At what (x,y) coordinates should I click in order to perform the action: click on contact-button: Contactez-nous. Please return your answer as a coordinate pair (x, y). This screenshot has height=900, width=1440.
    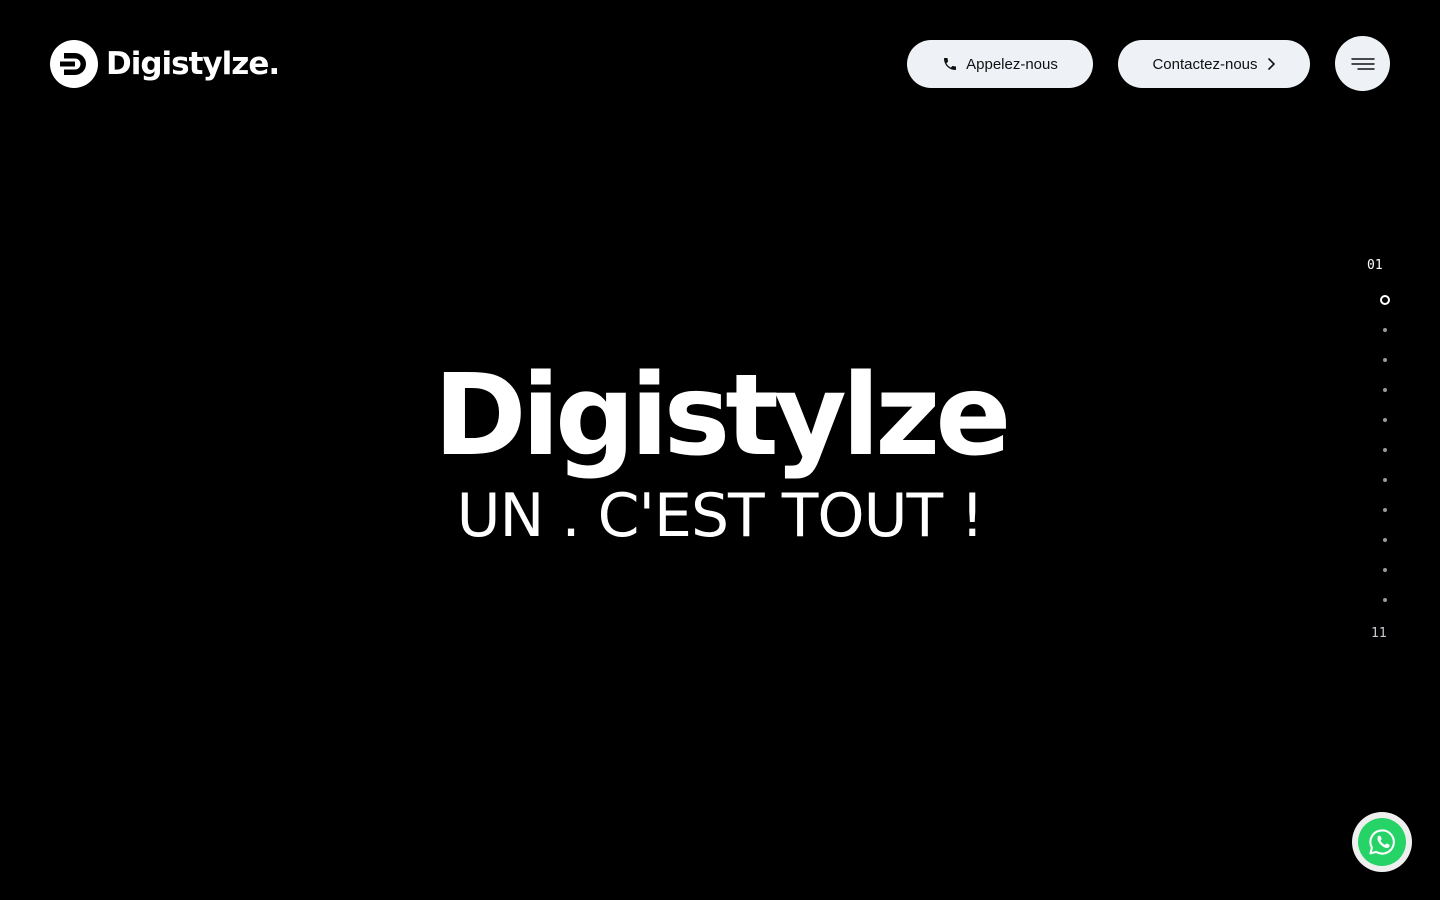
    Looking at the image, I should click on (1214, 64).